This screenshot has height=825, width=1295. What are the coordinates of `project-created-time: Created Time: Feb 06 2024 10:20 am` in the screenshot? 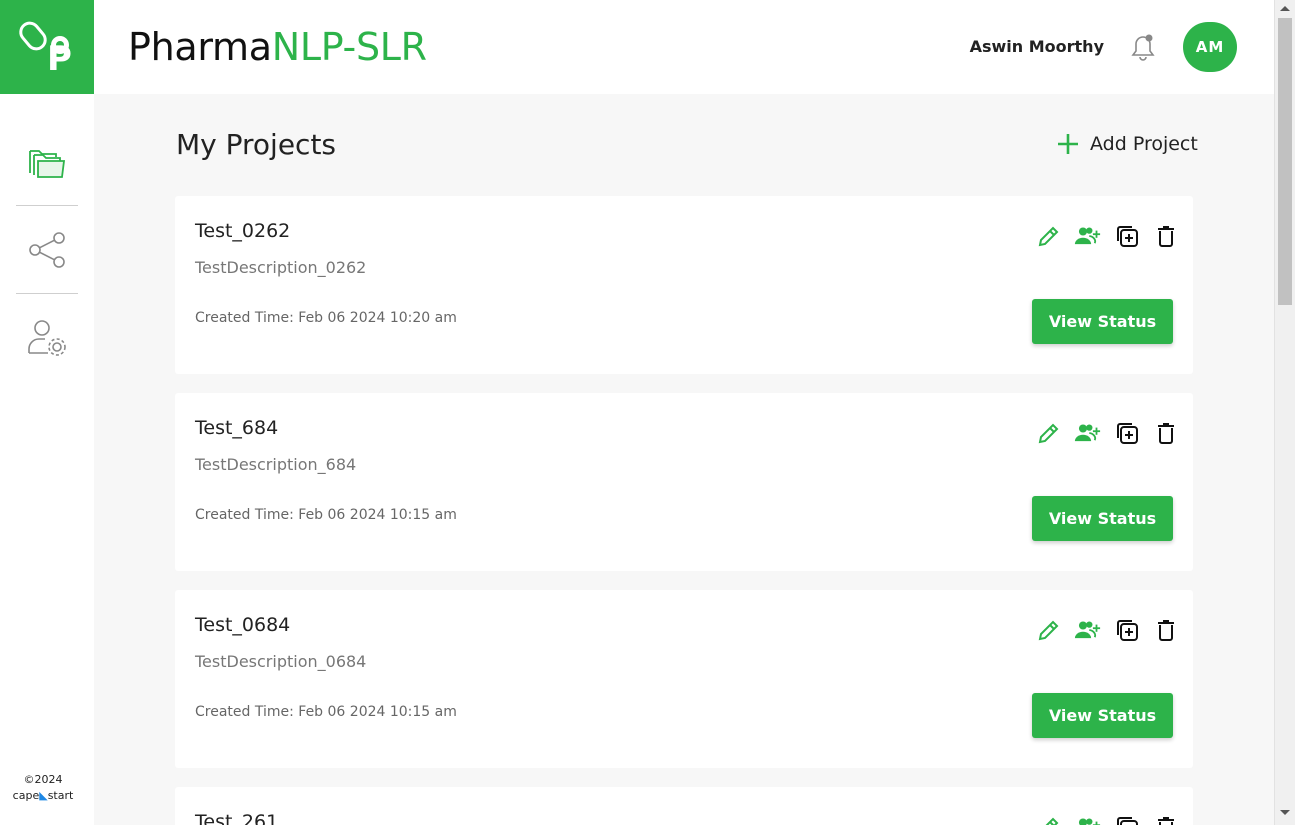 It's located at (326, 318).